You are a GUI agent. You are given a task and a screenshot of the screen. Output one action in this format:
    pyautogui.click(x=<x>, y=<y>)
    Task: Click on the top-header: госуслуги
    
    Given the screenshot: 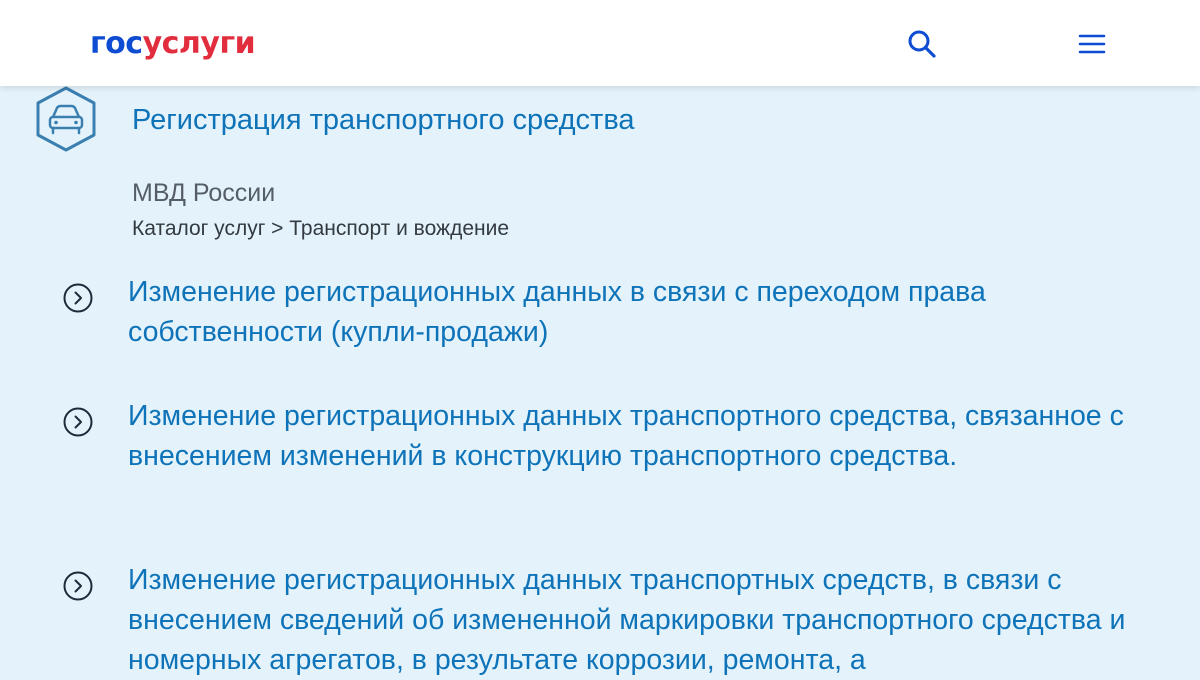 What is the action you would take?
    pyautogui.click(x=600, y=43)
    